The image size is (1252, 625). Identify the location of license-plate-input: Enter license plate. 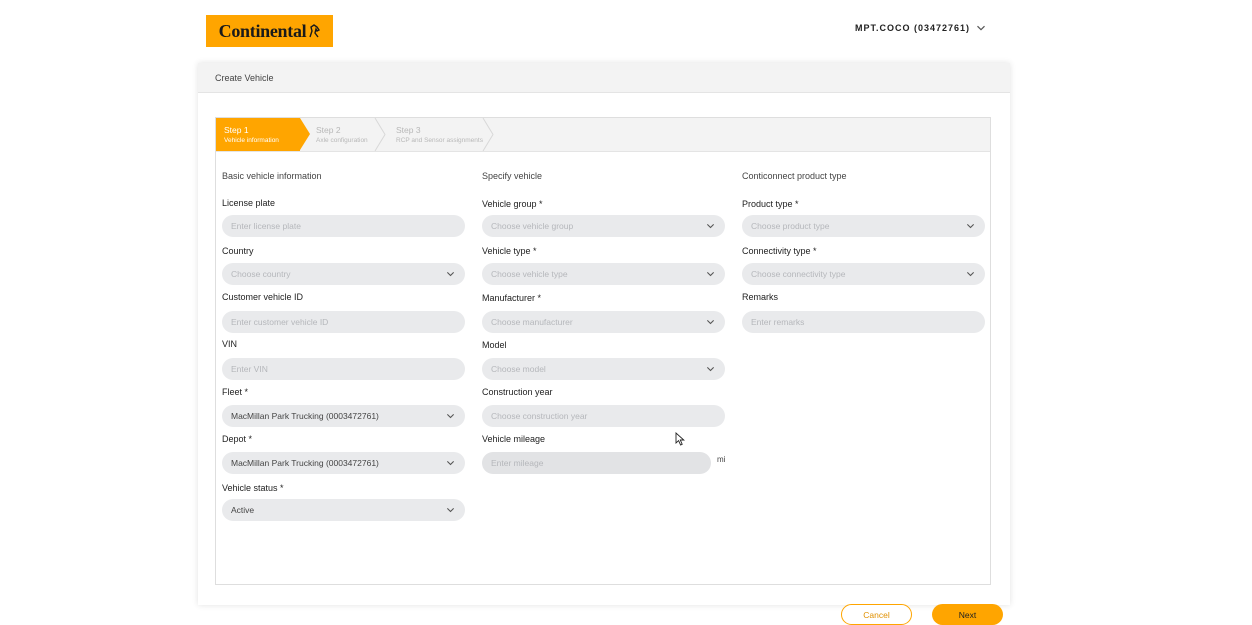
(343, 226).